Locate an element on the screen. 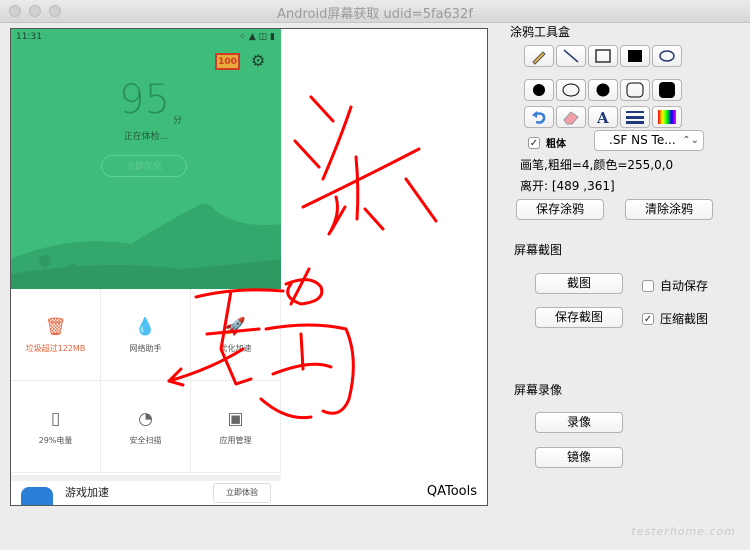  line-width-icon is located at coordinates (635, 117).